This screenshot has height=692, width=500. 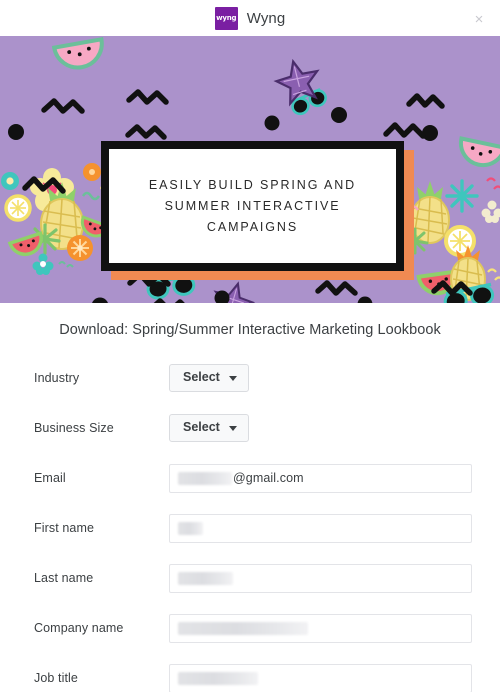 What do you see at coordinates (74, 428) in the screenshot?
I see `field-label: Business Size` at bounding box center [74, 428].